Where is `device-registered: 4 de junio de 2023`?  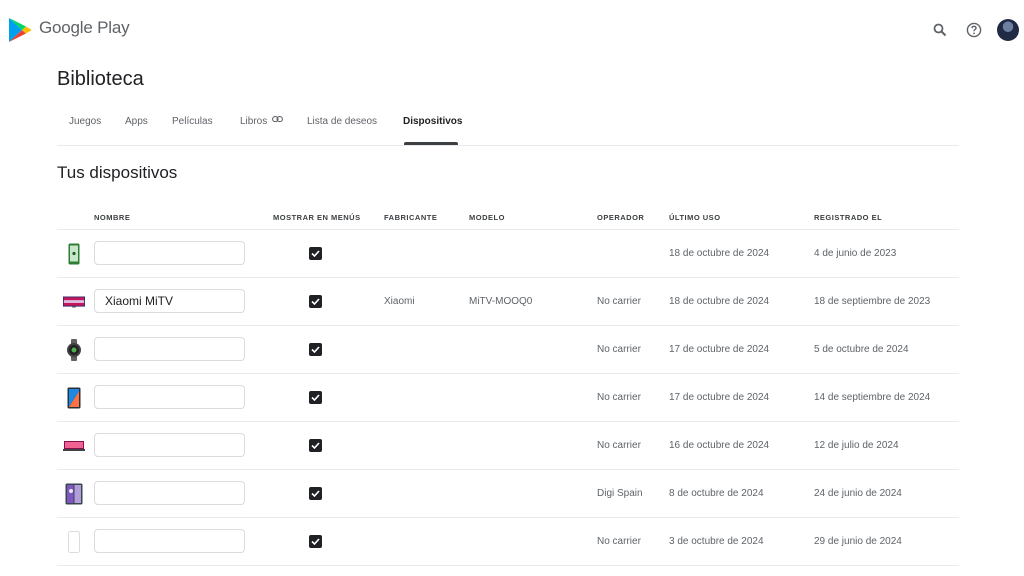
device-registered: 4 de junio de 2023 is located at coordinates (855, 253).